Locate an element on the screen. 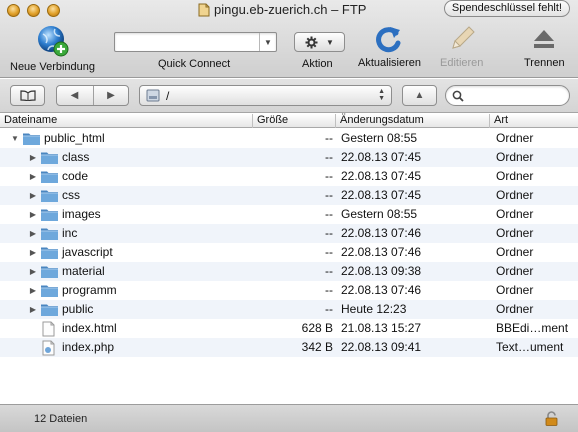  book-icon is located at coordinates (27, 95).